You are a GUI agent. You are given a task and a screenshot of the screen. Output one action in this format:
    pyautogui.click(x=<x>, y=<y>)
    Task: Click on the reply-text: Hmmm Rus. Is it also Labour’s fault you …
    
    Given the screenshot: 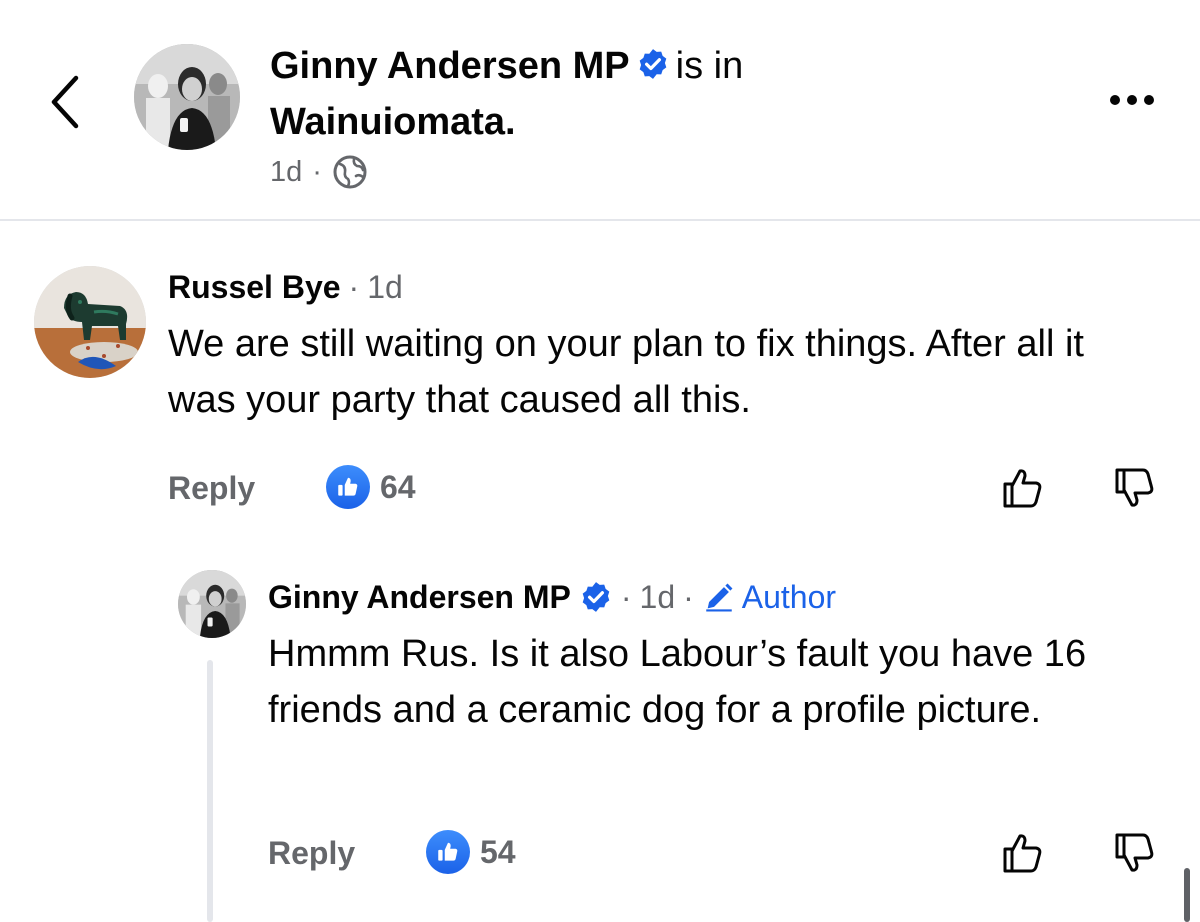 What is the action you would take?
    pyautogui.click(x=677, y=682)
    